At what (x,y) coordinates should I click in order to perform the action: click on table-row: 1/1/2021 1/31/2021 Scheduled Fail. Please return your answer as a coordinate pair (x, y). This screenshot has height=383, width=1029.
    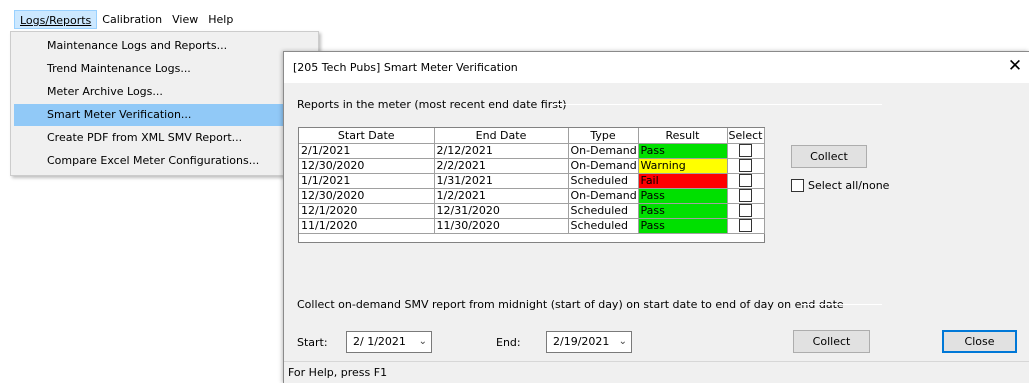
    Looking at the image, I should click on (532, 181).